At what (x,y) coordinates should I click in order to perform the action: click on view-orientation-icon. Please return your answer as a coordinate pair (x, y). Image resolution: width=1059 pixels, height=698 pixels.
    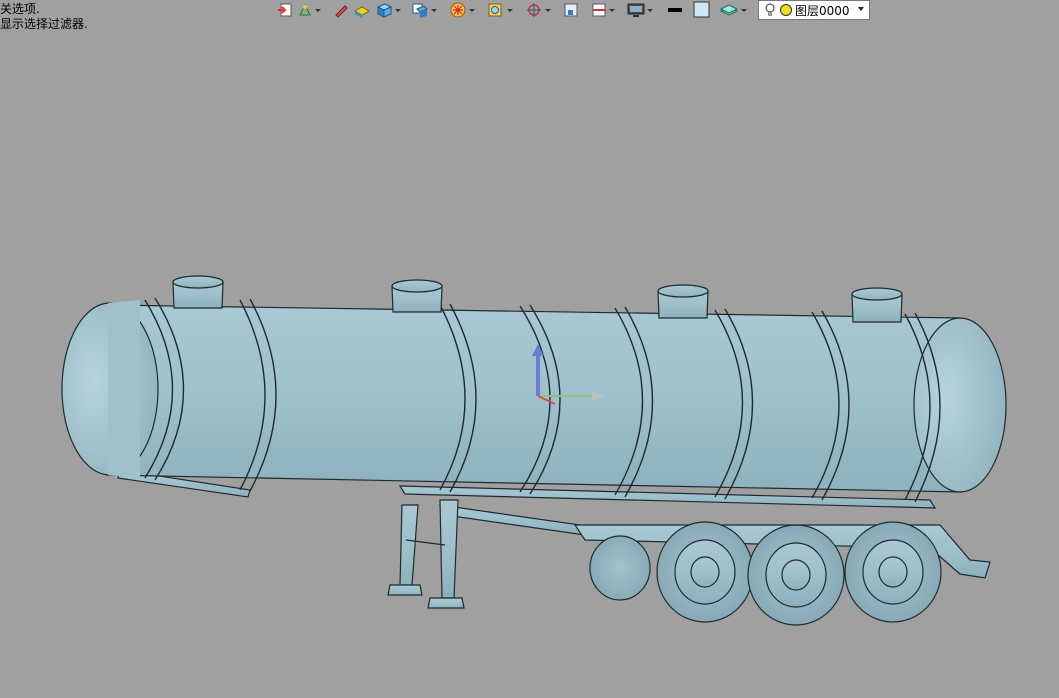
    Looking at the image, I should click on (420, 10).